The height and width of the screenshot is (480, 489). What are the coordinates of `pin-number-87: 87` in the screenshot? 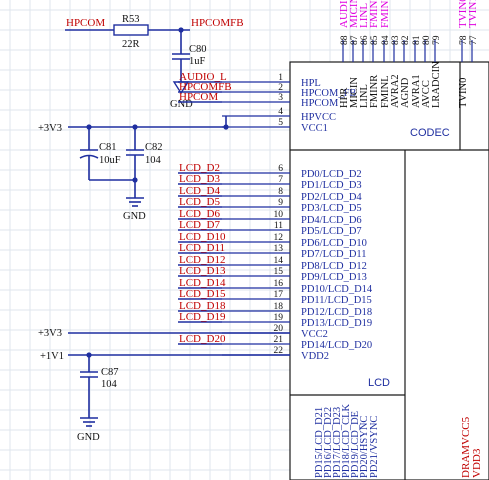 It's located at (355, 40).